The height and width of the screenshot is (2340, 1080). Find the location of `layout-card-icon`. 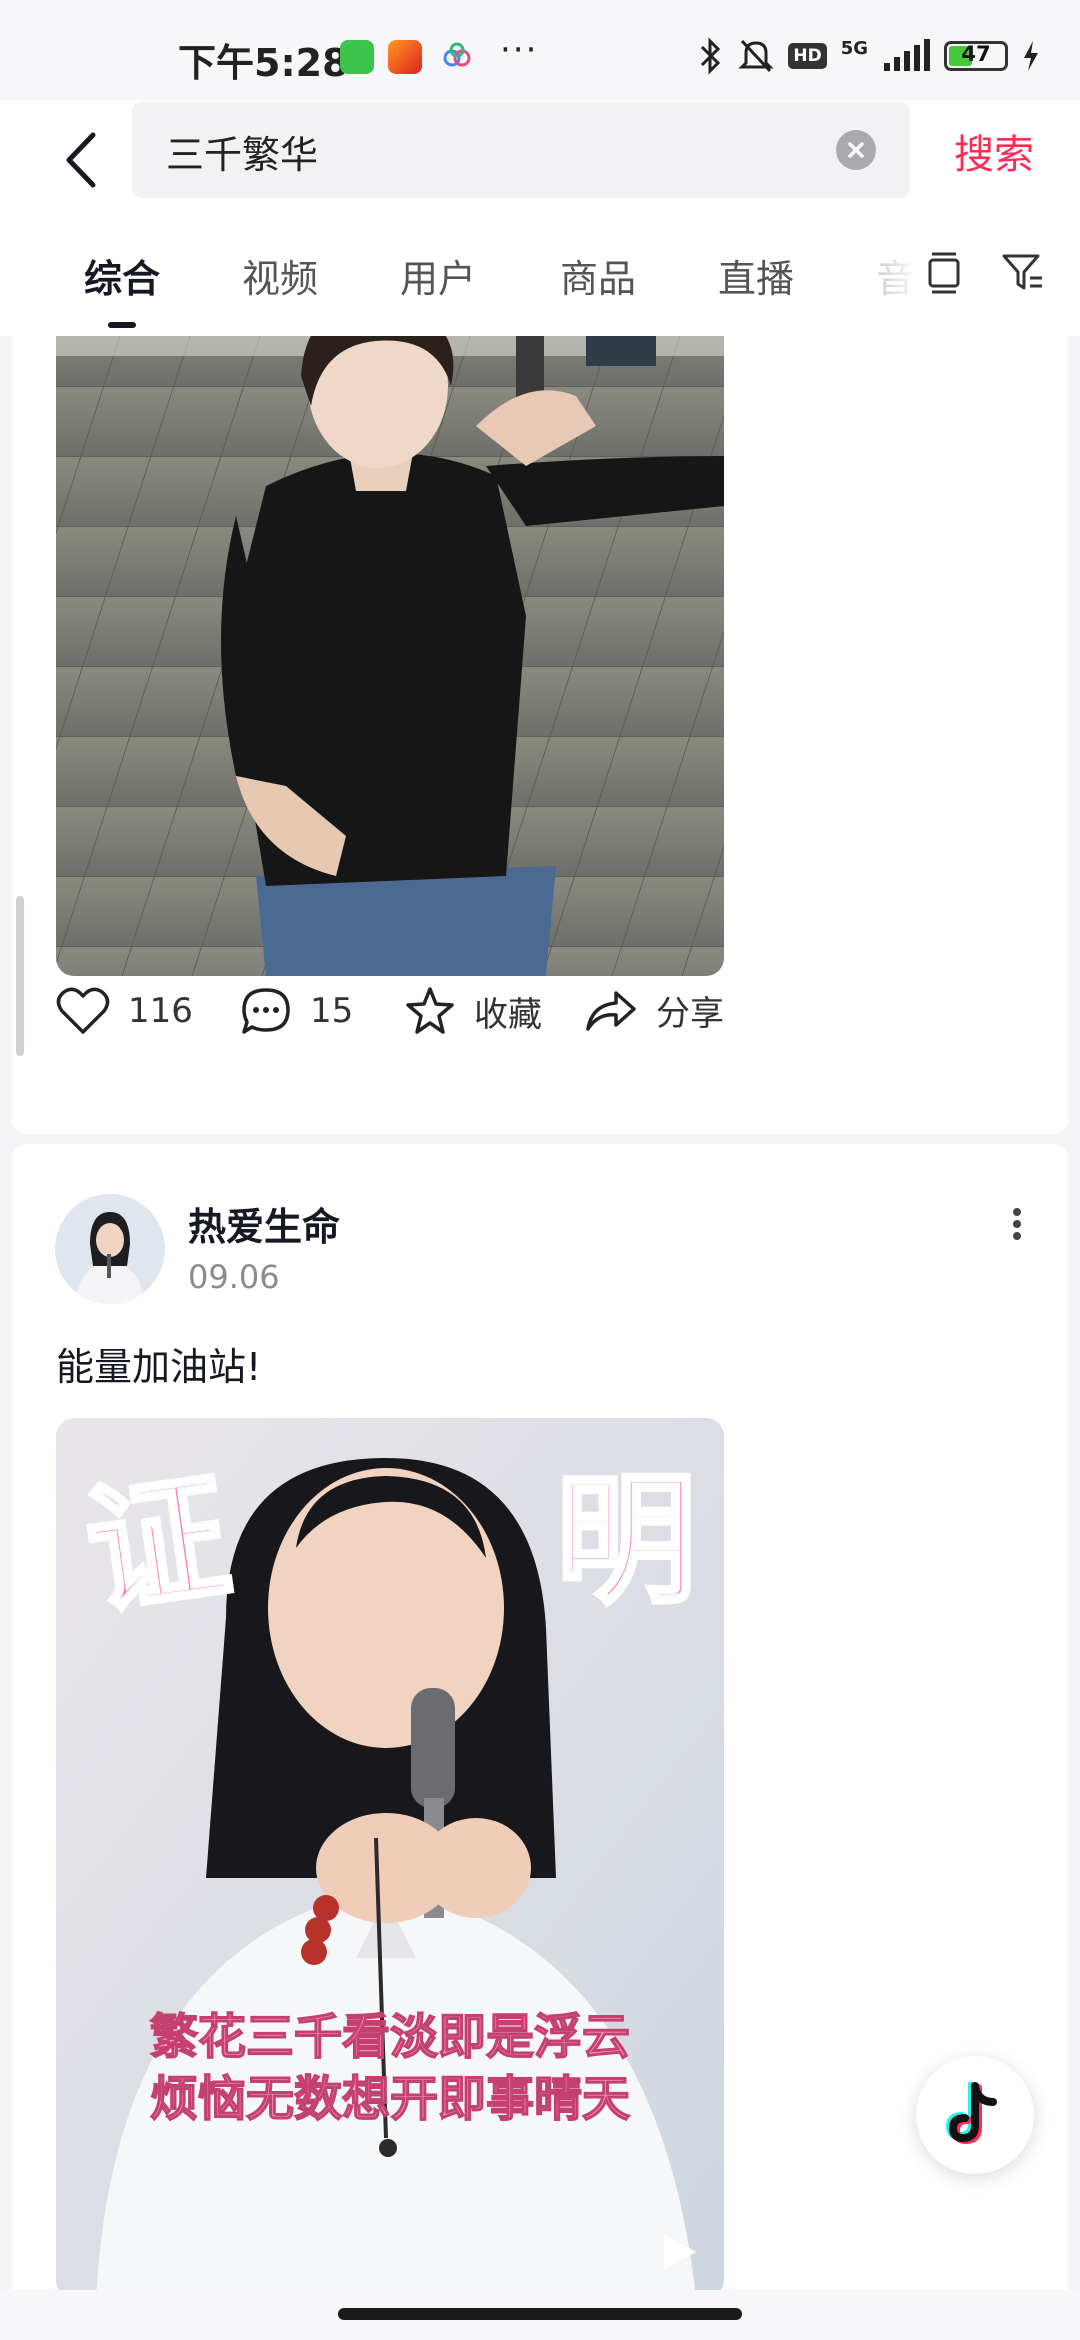

layout-card-icon is located at coordinates (944, 273).